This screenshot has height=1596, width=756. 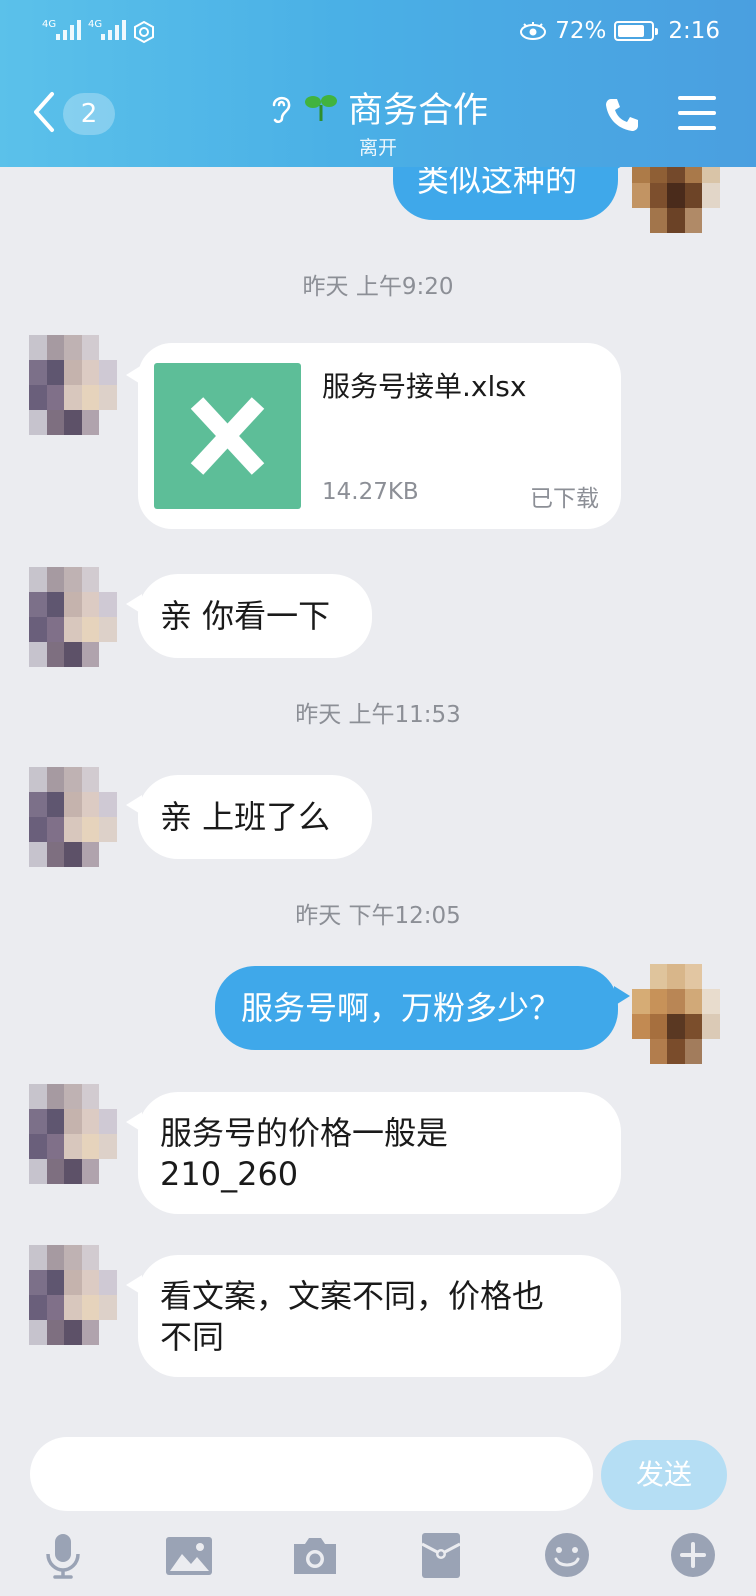 I want to click on excel-x-icon, so click(x=227, y=436).